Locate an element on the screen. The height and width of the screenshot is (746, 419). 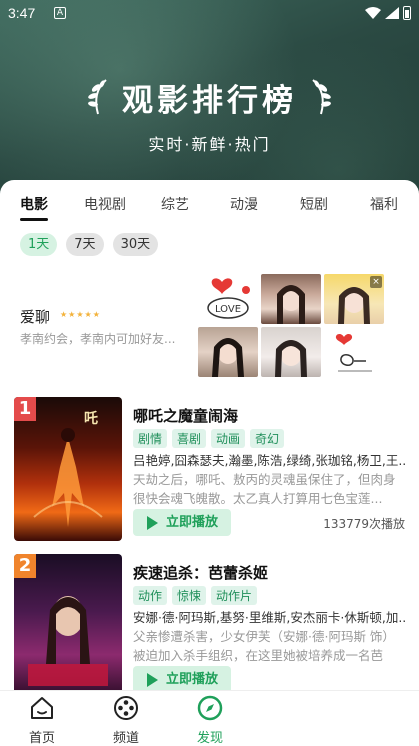
love-sticker-text: LOVE is located at coordinates (228, 309).